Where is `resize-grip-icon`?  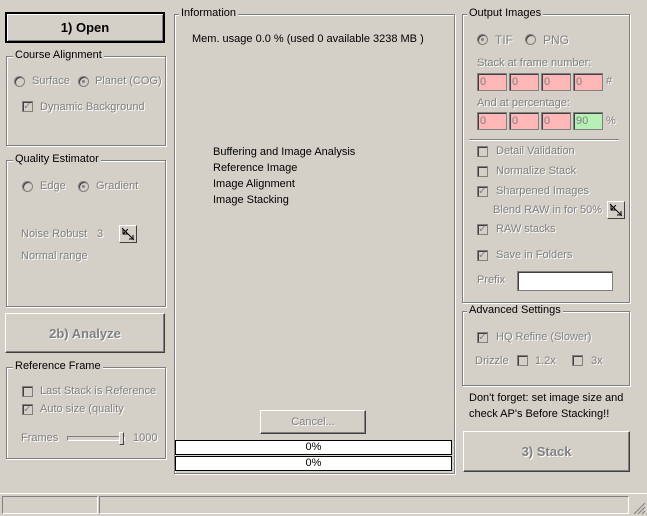 resize-grip-icon is located at coordinates (639, 508).